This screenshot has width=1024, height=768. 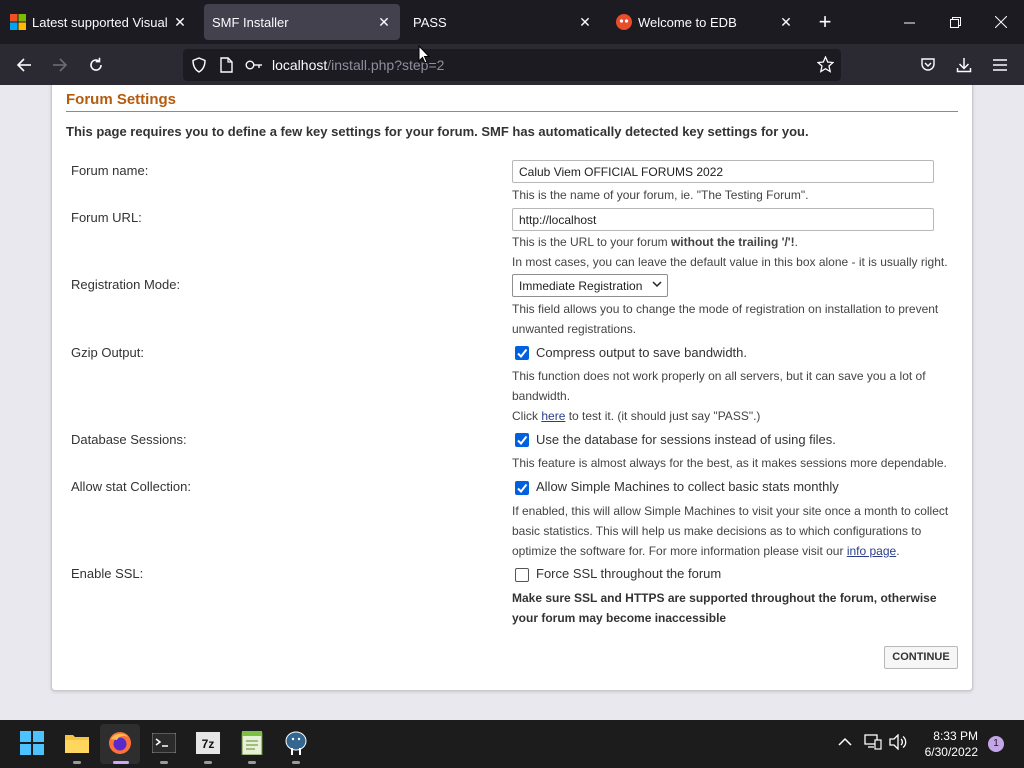 I want to click on 7zip-button: 7z, so click(x=208, y=743).